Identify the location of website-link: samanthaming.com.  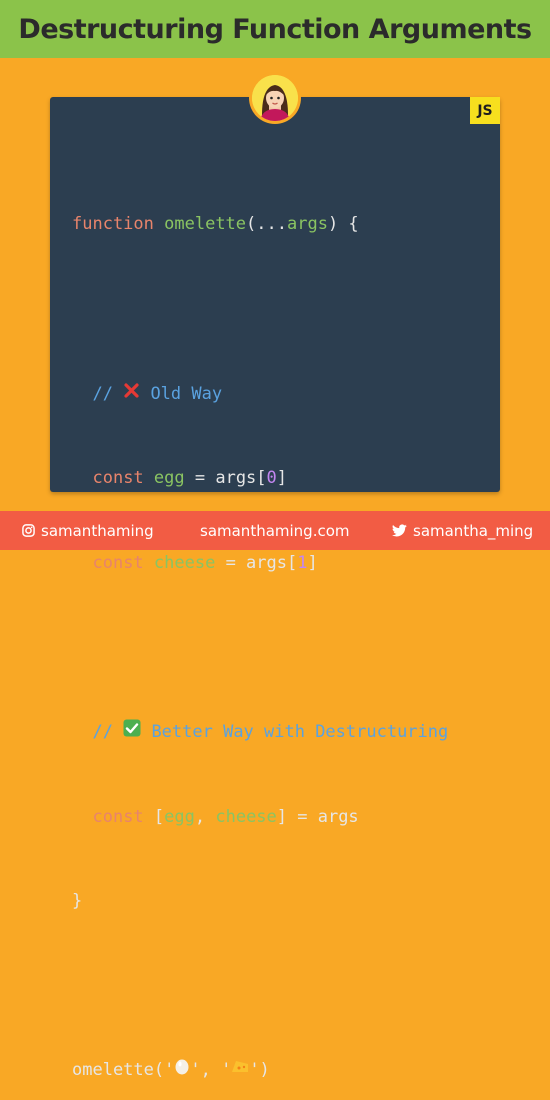
(275, 530).